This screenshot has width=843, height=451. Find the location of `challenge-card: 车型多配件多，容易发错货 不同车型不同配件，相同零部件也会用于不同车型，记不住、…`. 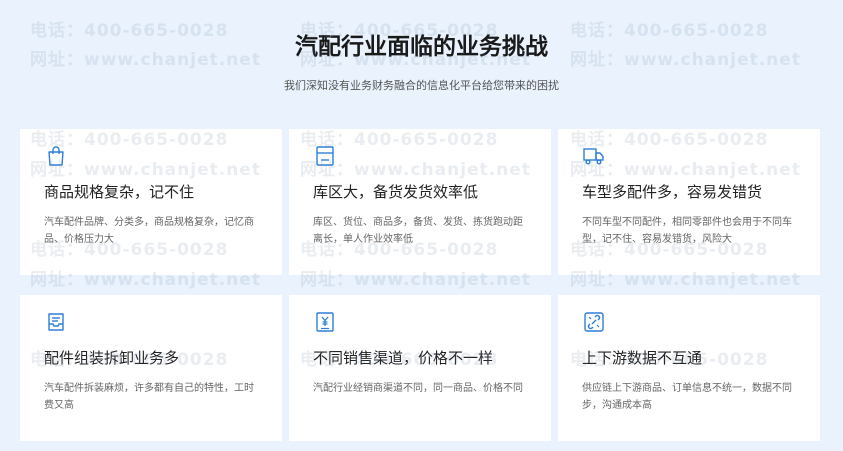

challenge-card: 车型多配件多，容易发错货 不同车型不同配件，相同零部件也会用于不同车型，记不住、… is located at coordinates (689, 202).